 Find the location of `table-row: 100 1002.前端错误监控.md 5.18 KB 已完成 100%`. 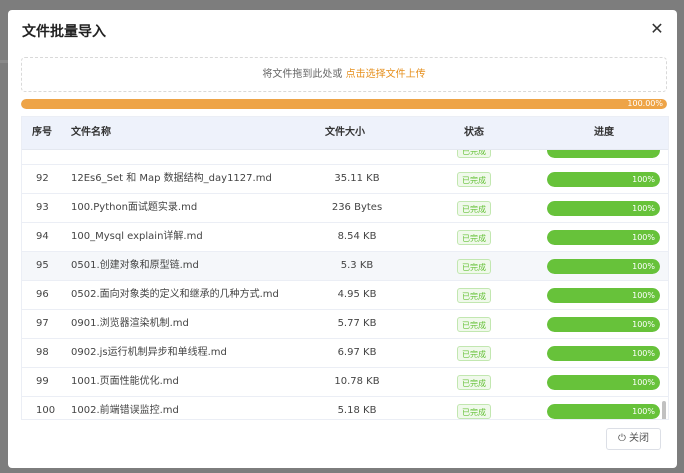

table-row: 100 1002.前端错误监控.md 5.18 KB 已完成 100% is located at coordinates (345, 408).